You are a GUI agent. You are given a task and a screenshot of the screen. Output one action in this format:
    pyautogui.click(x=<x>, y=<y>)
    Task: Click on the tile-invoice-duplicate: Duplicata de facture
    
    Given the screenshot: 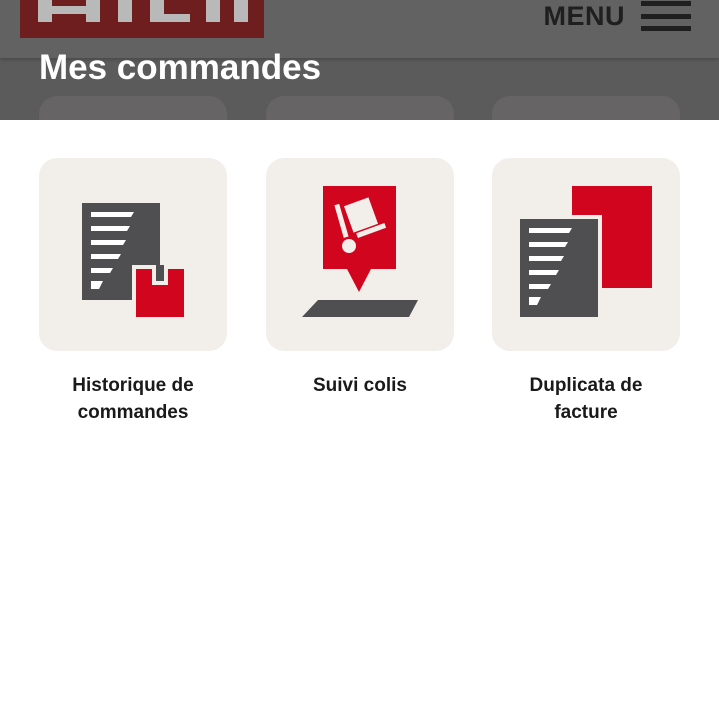 What is the action you would take?
    pyautogui.click(x=586, y=308)
    